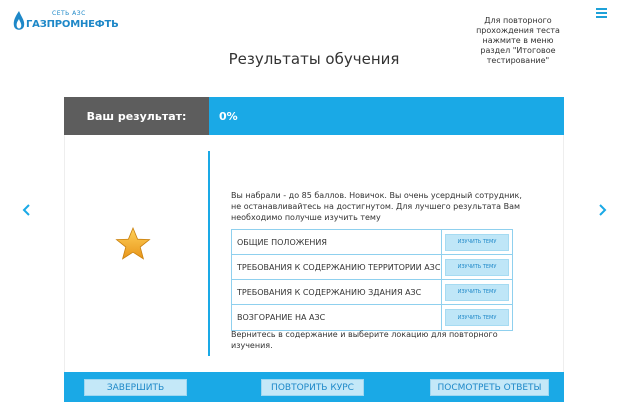  I want to click on flame-icon, so click(19, 20).